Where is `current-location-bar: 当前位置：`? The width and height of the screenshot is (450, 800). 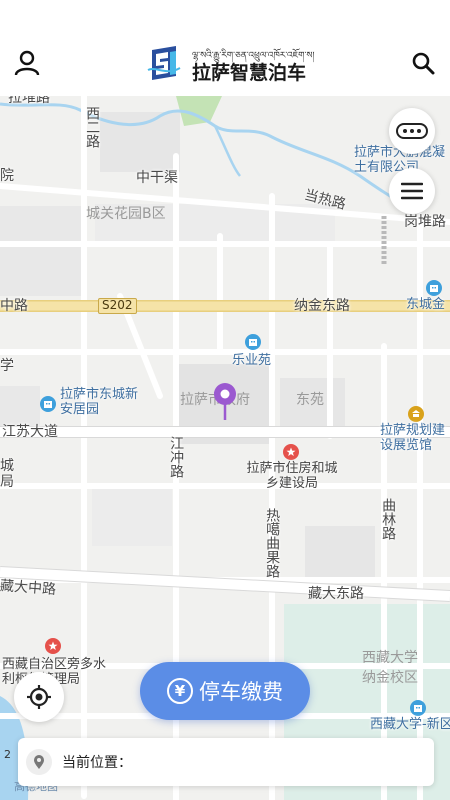 current-location-bar: 当前位置： is located at coordinates (226, 762).